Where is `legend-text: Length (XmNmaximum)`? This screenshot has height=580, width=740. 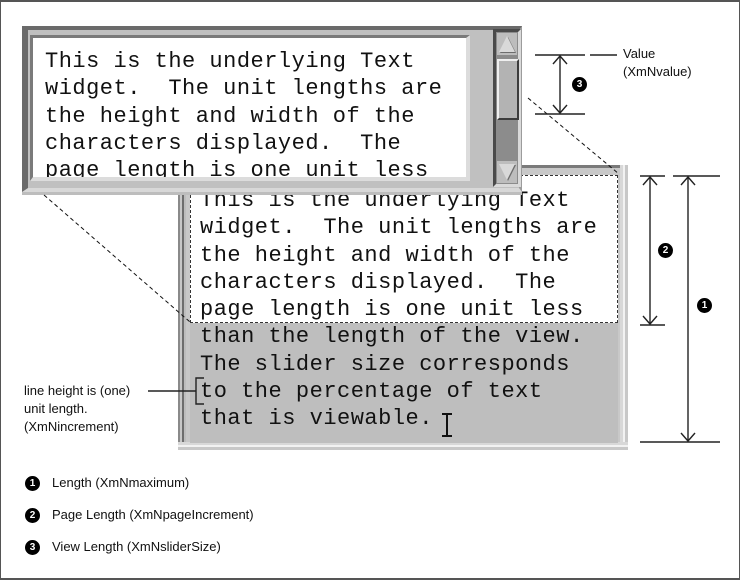 legend-text: Length (XmNmaximum) is located at coordinates (121, 482).